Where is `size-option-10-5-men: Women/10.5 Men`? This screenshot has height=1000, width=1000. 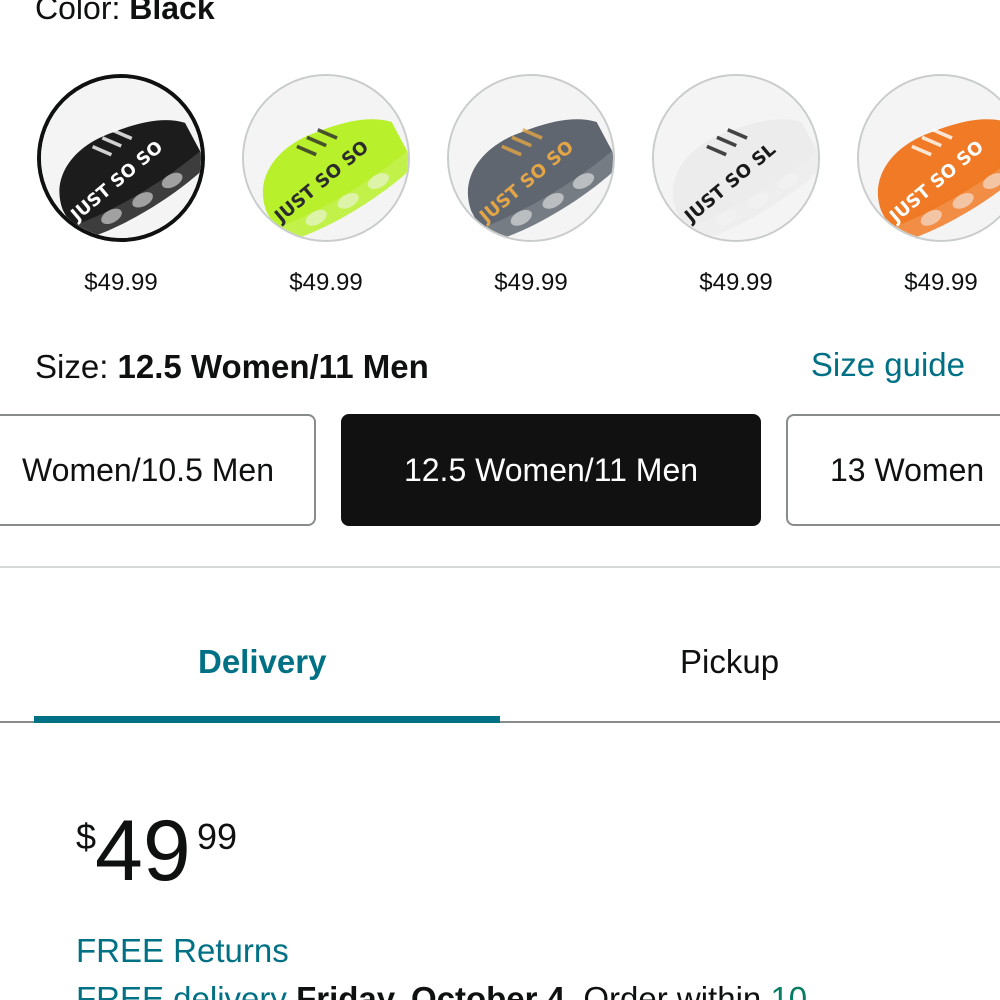 size-option-10-5-men: Women/10.5 Men is located at coordinates (158, 470).